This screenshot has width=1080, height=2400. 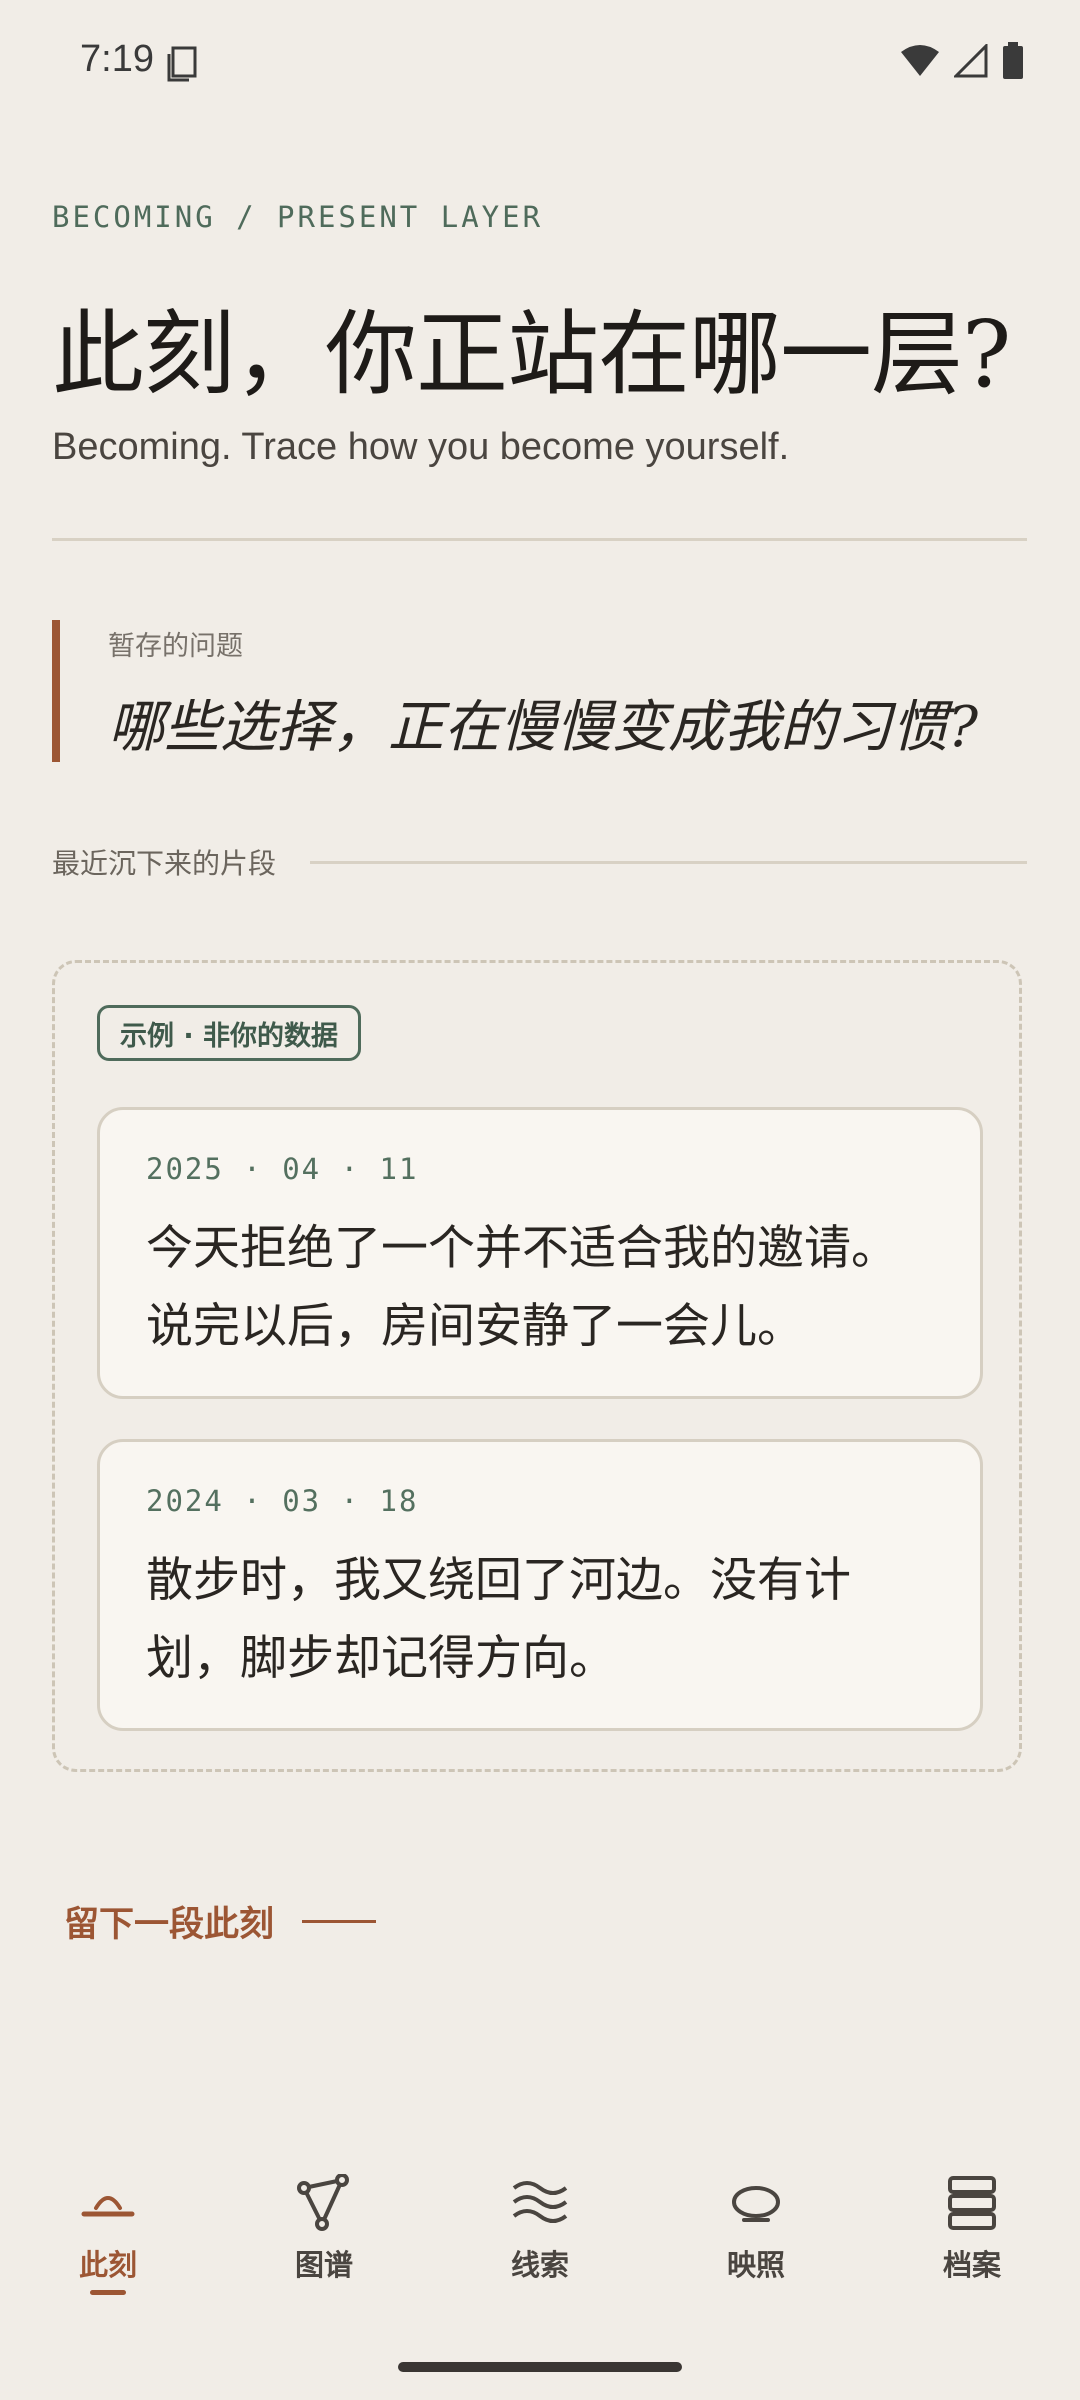 I want to click on leave-moment-button: 留下一段此刻, so click(x=220, y=1921).